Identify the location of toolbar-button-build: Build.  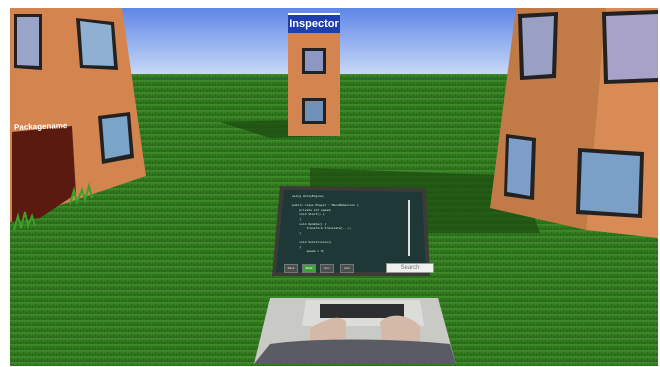
(309, 268).